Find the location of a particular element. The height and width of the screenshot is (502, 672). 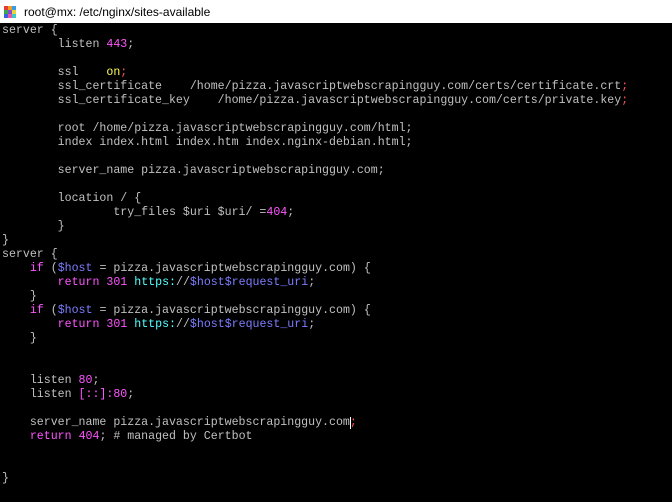

window-titlebar: root@mx: /etc/nginx/sites-available is located at coordinates (336, 11).